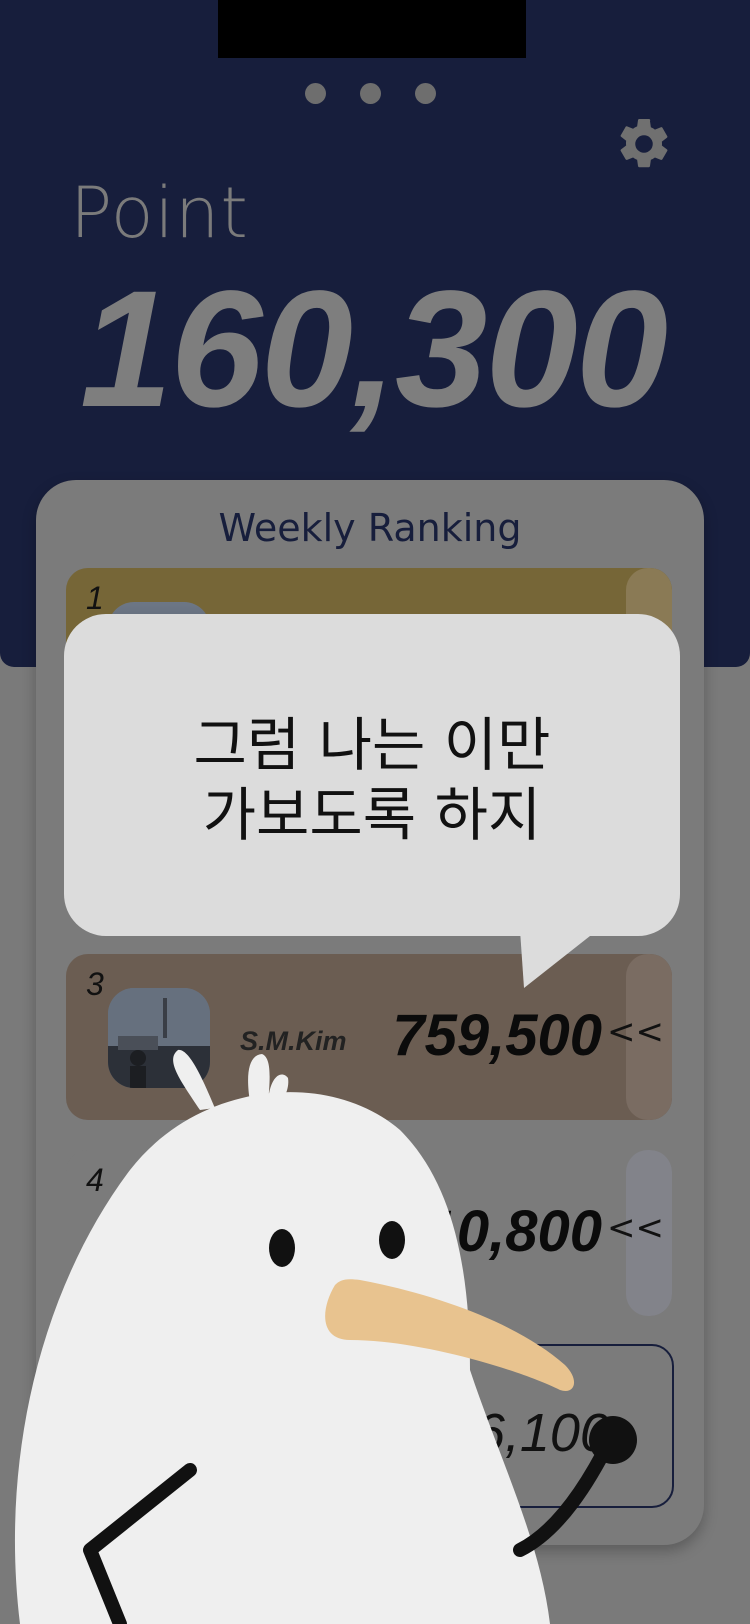  Describe the element at coordinates (372, 815) in the screenshot. I see `speech-line-2: 가보도록 하지` at that location.